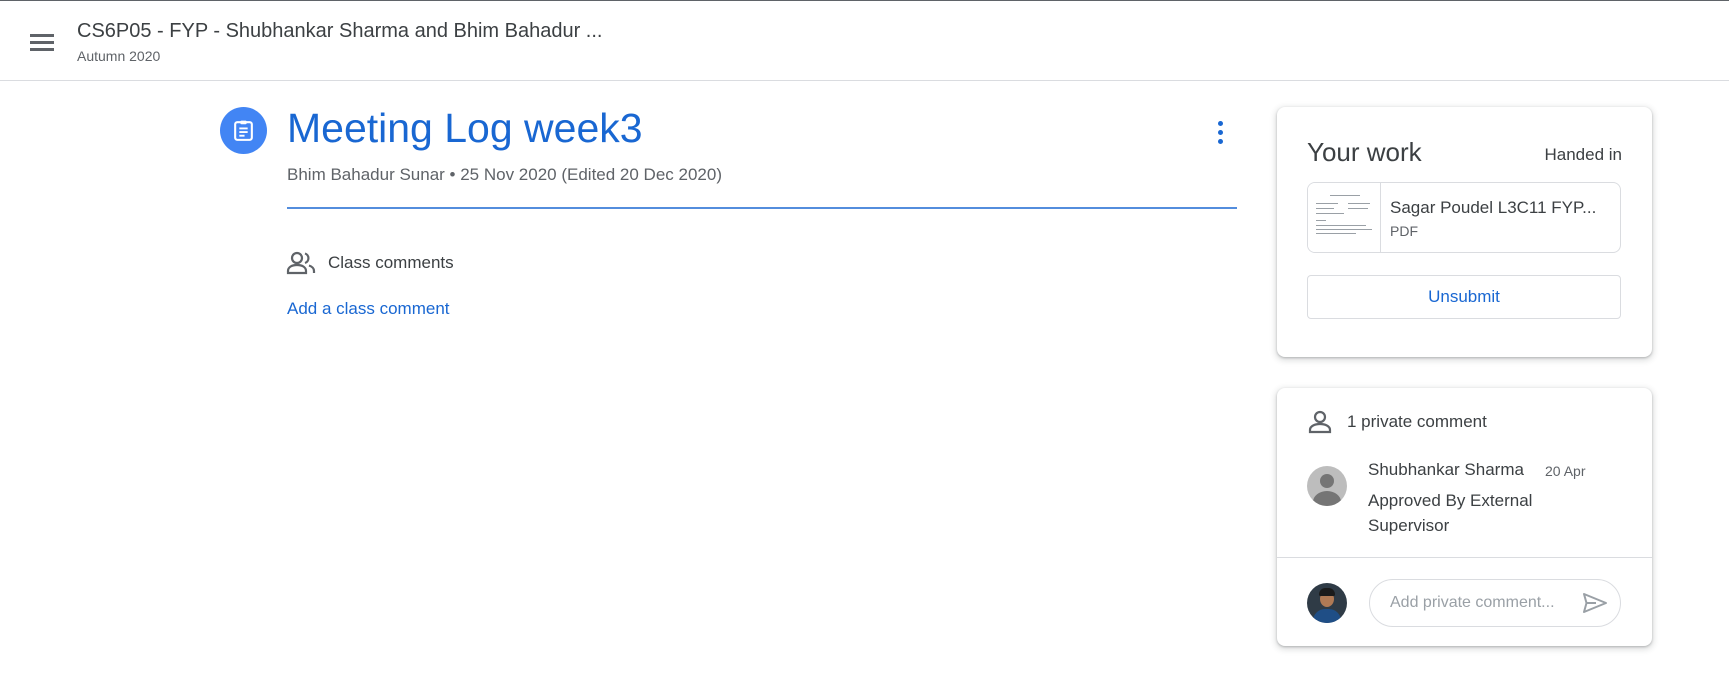  What do you see at coordinates (1464, 217) in the screenshot?
I see `attachment-card: Sagar Poudel L3C11 FYP... PDF` at bounding box center [1464, 217].